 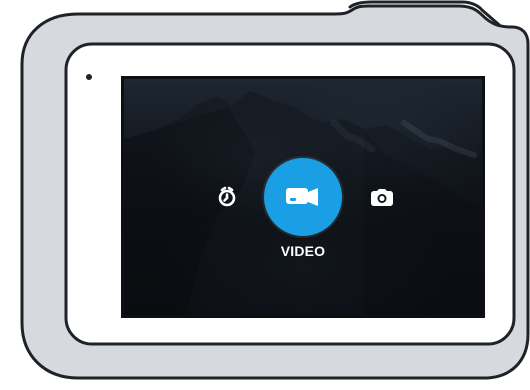 I want to click on timelapse-mode, so click(x=227, y=197).